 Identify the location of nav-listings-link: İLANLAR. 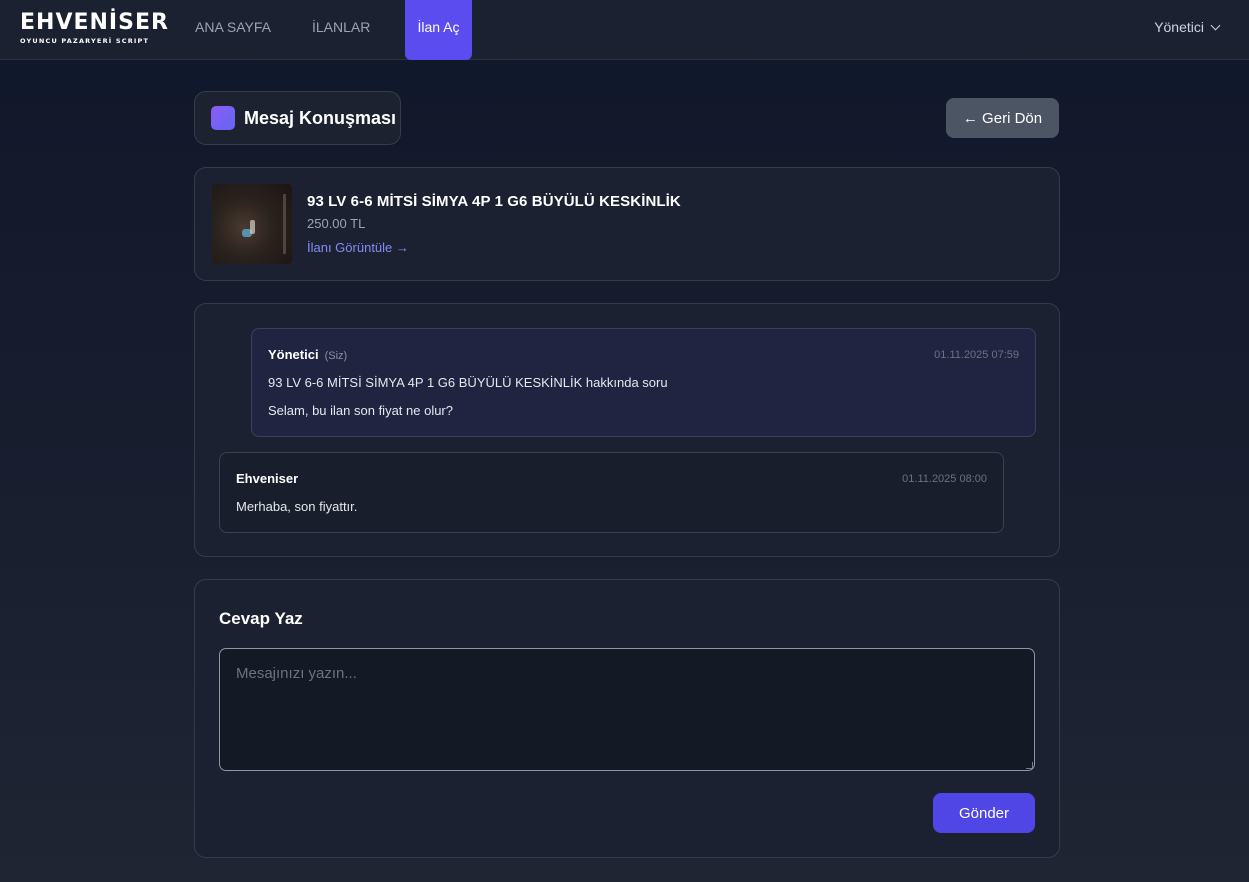
(341, 30).